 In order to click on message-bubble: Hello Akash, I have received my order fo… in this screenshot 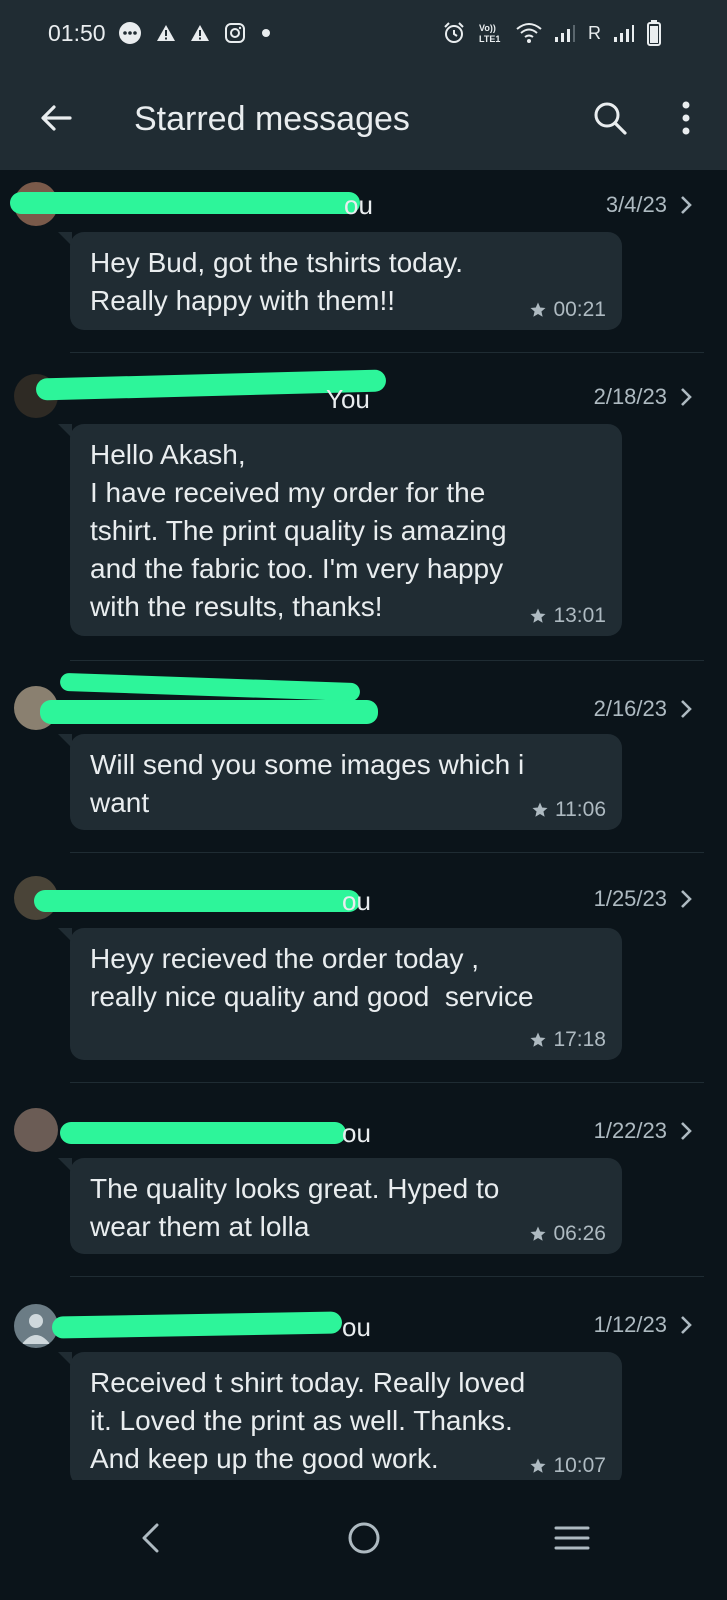, I will do `click(346, 530)`.